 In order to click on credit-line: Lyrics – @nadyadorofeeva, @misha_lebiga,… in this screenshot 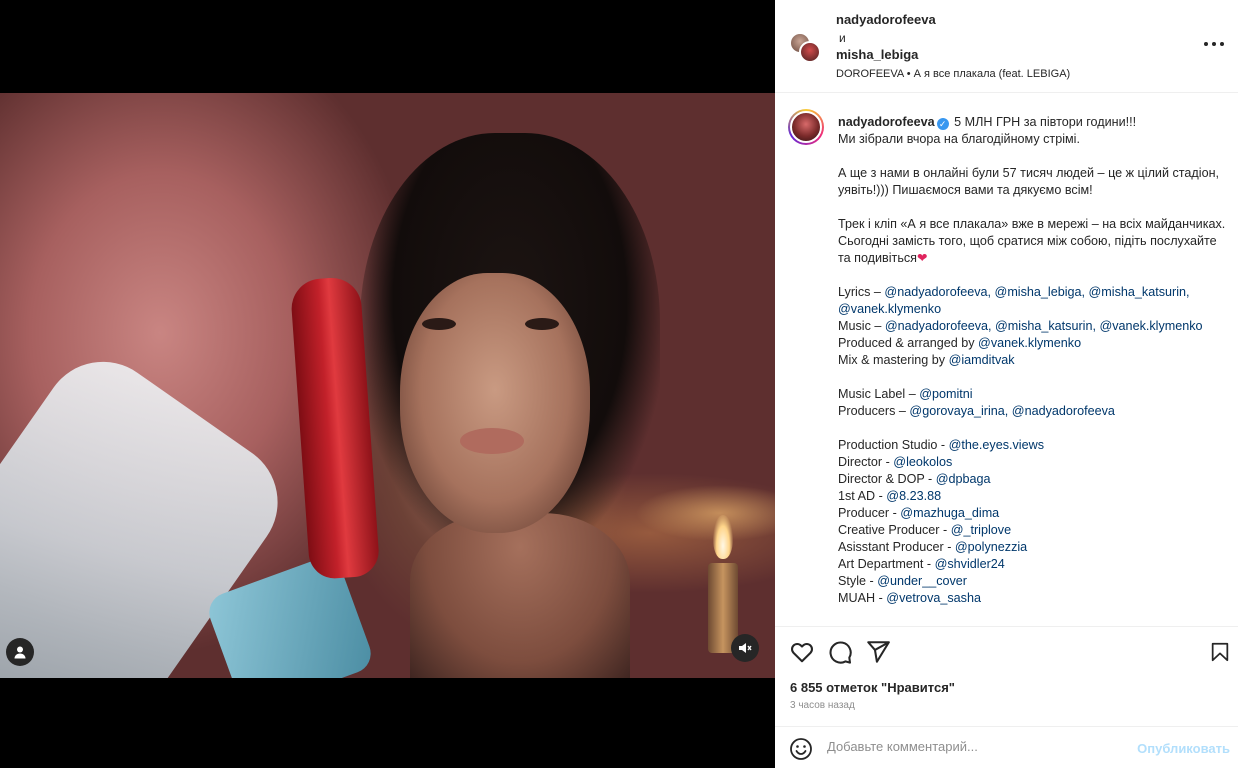, I will do `click(1034, 301)`.